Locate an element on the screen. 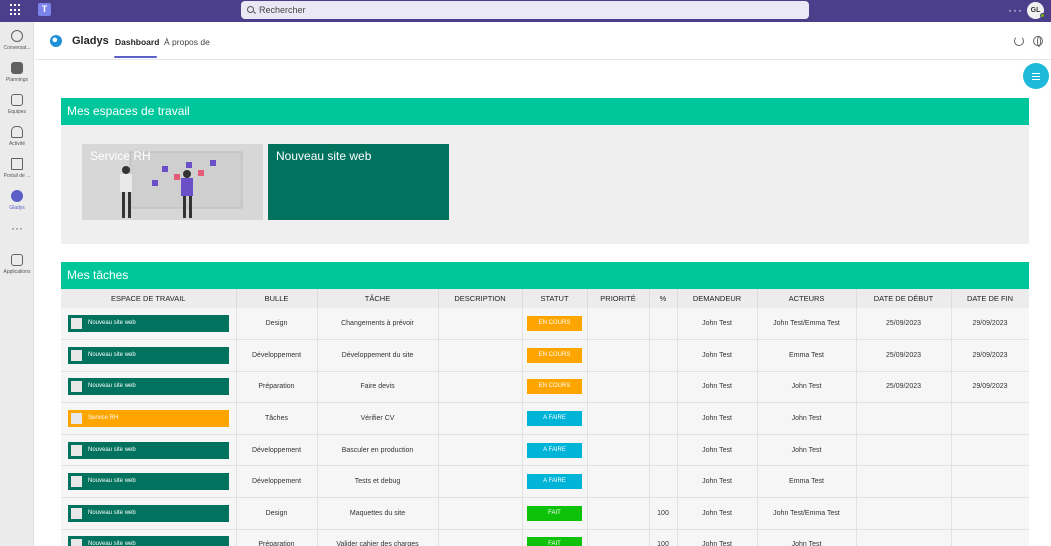 This screenshot has height=546, width=1051. task-cell: Faire devis is located at coordinates (378, 387).